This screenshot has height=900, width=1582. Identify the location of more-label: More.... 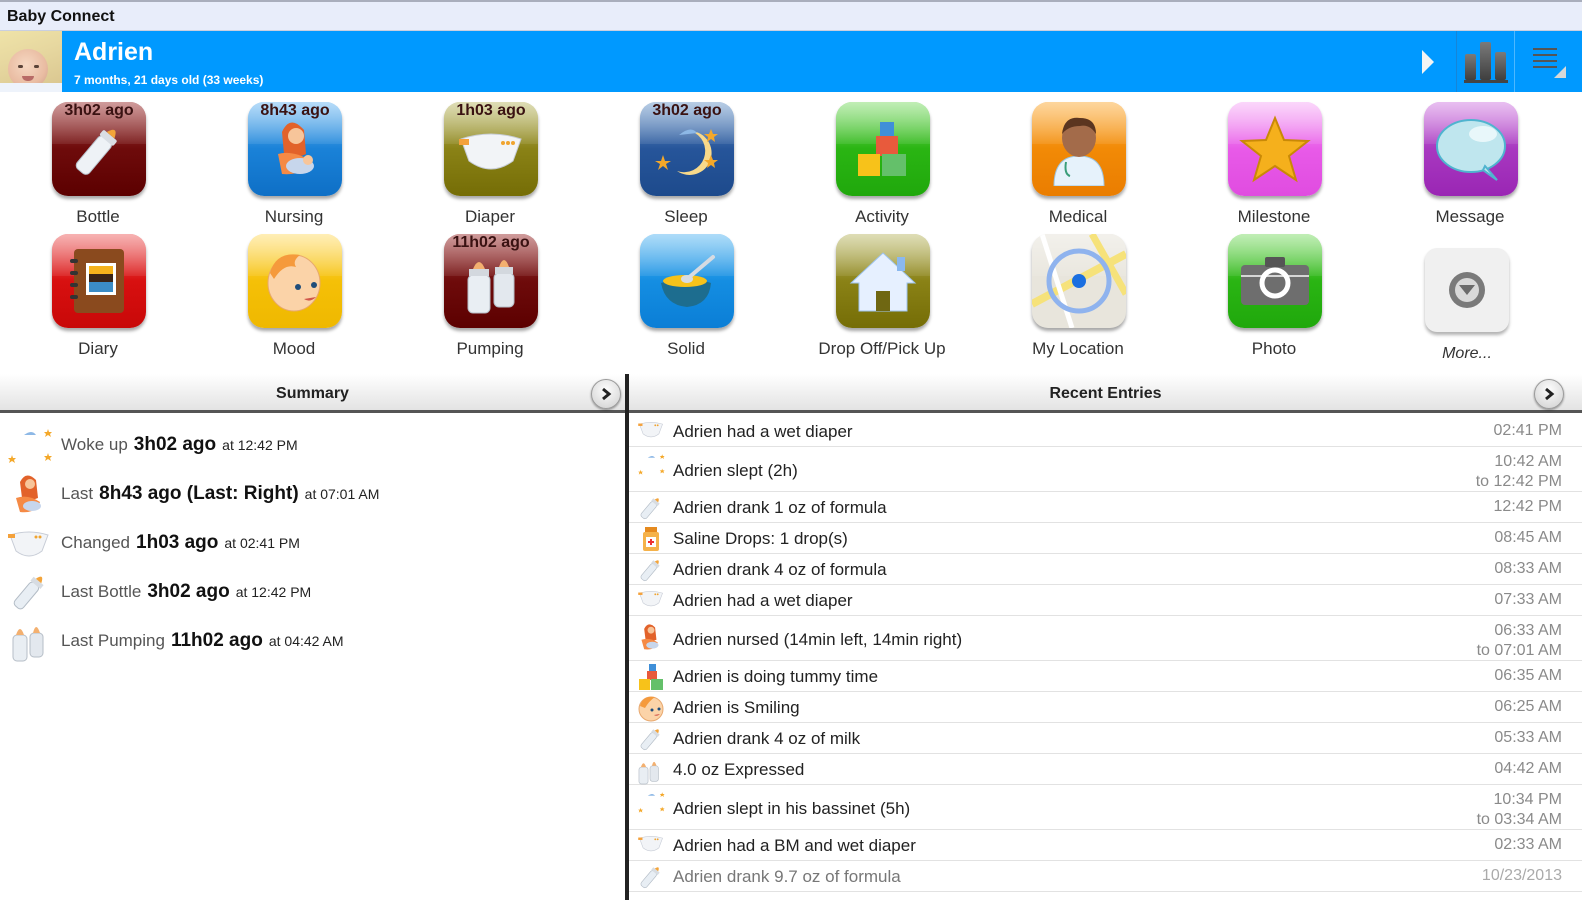
(1467, 354).